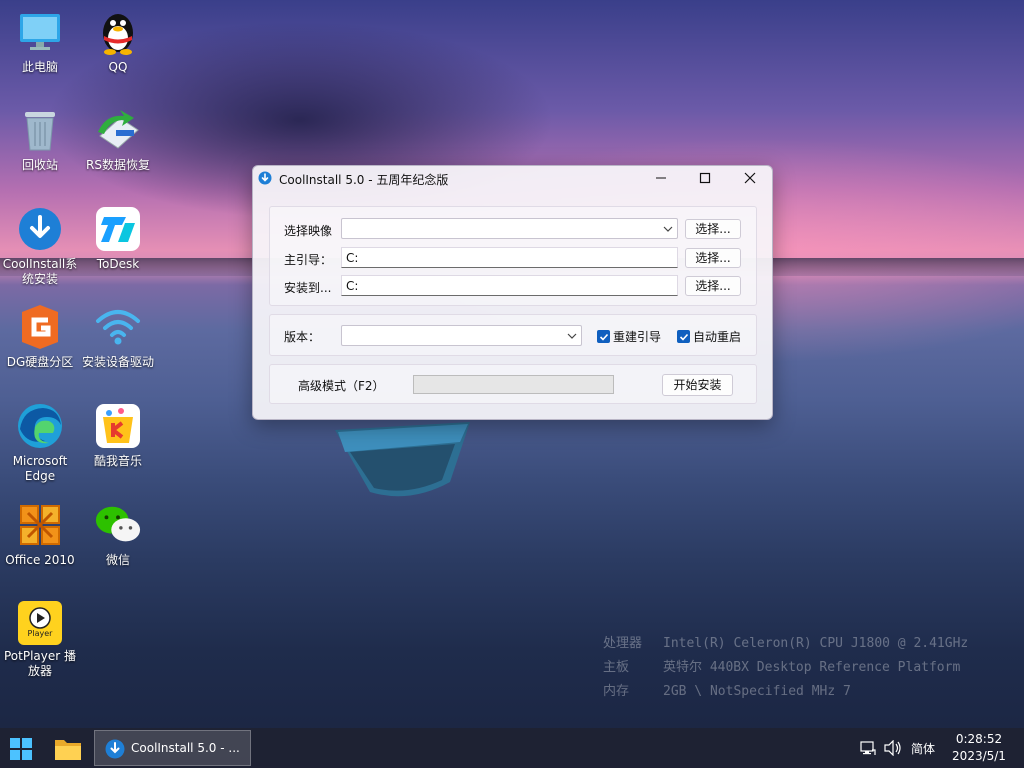  Describe the element at coordinates (697, 385) in the screenshot. I see `start-install-button: 开始安装` at that location.